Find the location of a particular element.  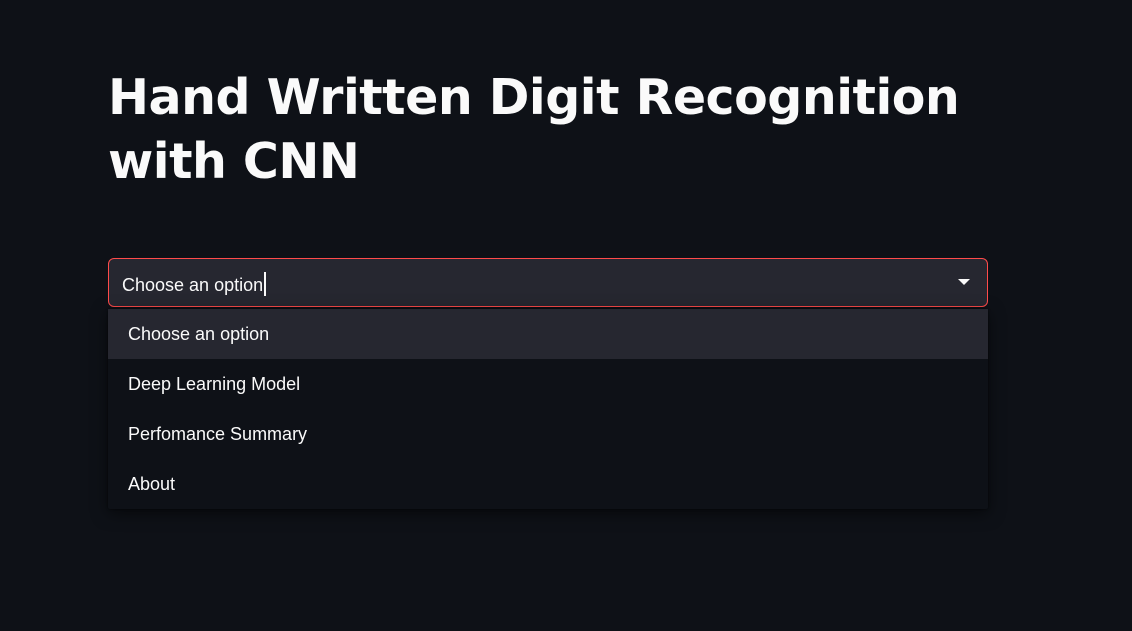

text-cursor is located at coordinates (265, 284).